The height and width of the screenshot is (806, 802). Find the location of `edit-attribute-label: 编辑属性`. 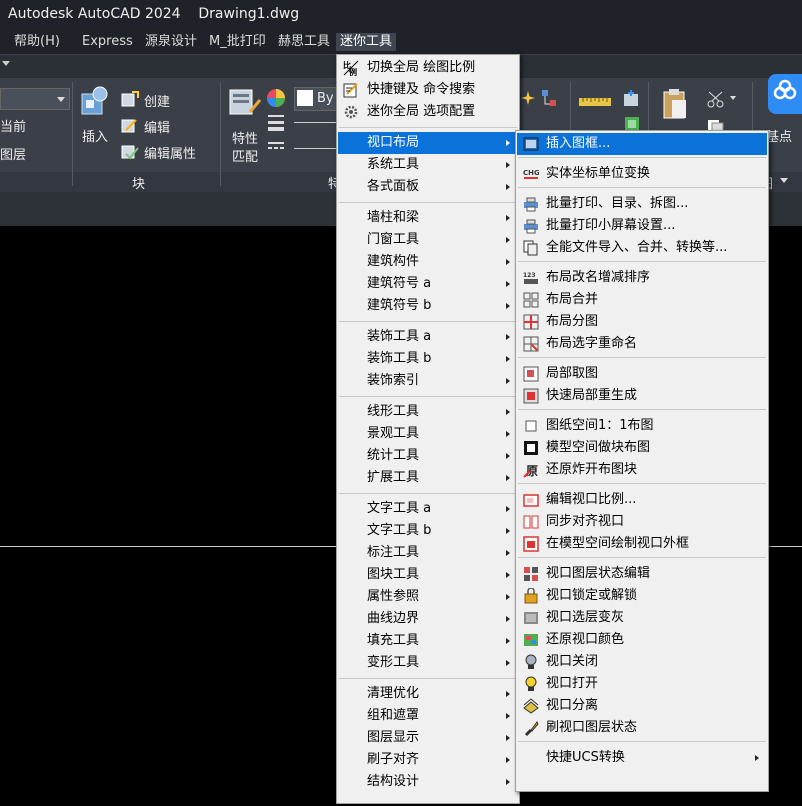

edit-attribute-label: 编辑属性 is located at coordinates (170, 152).